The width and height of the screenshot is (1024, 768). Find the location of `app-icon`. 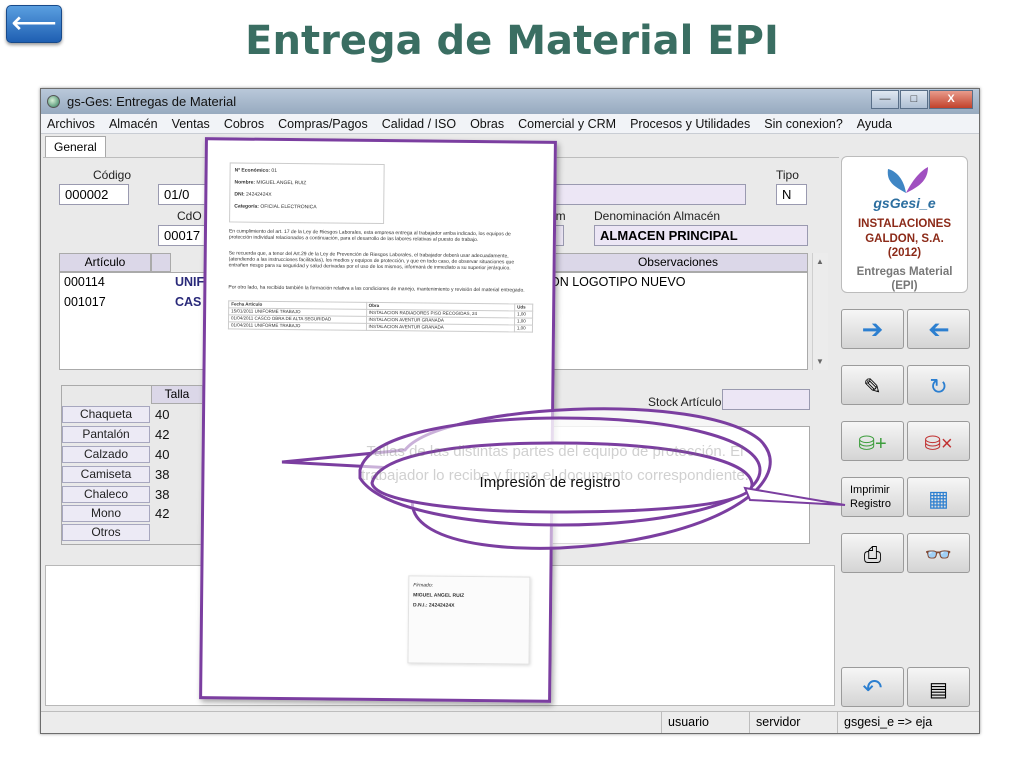

app-icon is located at coordinates (53, 101).